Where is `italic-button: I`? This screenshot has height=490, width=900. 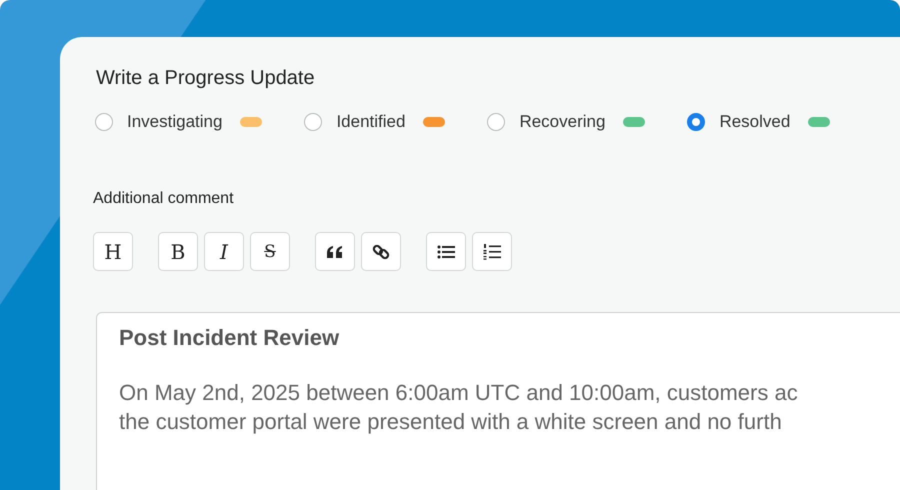 italic-button: I is located at coordinates (224, 251).